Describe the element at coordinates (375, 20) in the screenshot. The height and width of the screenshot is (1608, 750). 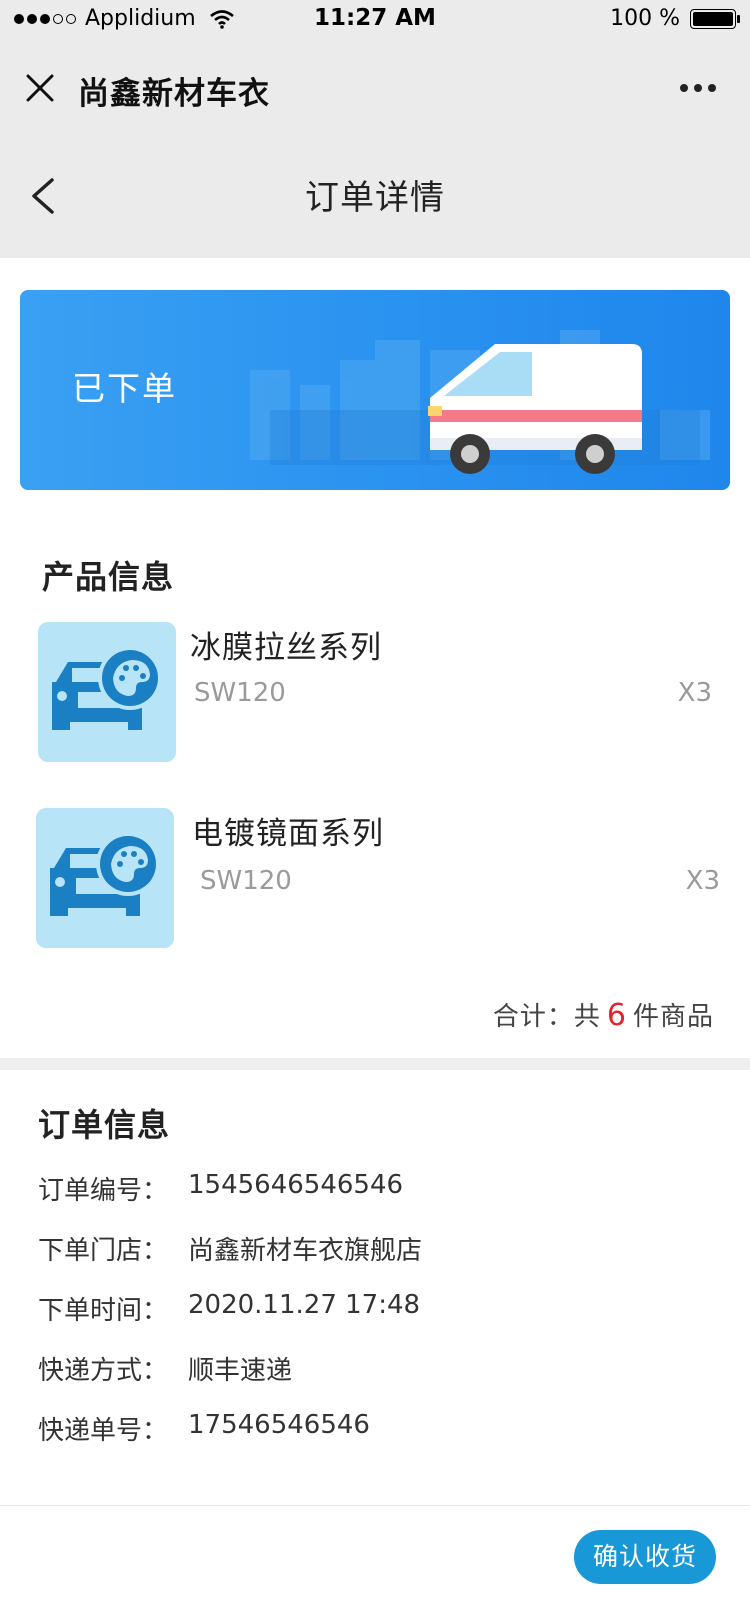
I see `status-bar: Applidium 11:27 AM 100 %` at that location.